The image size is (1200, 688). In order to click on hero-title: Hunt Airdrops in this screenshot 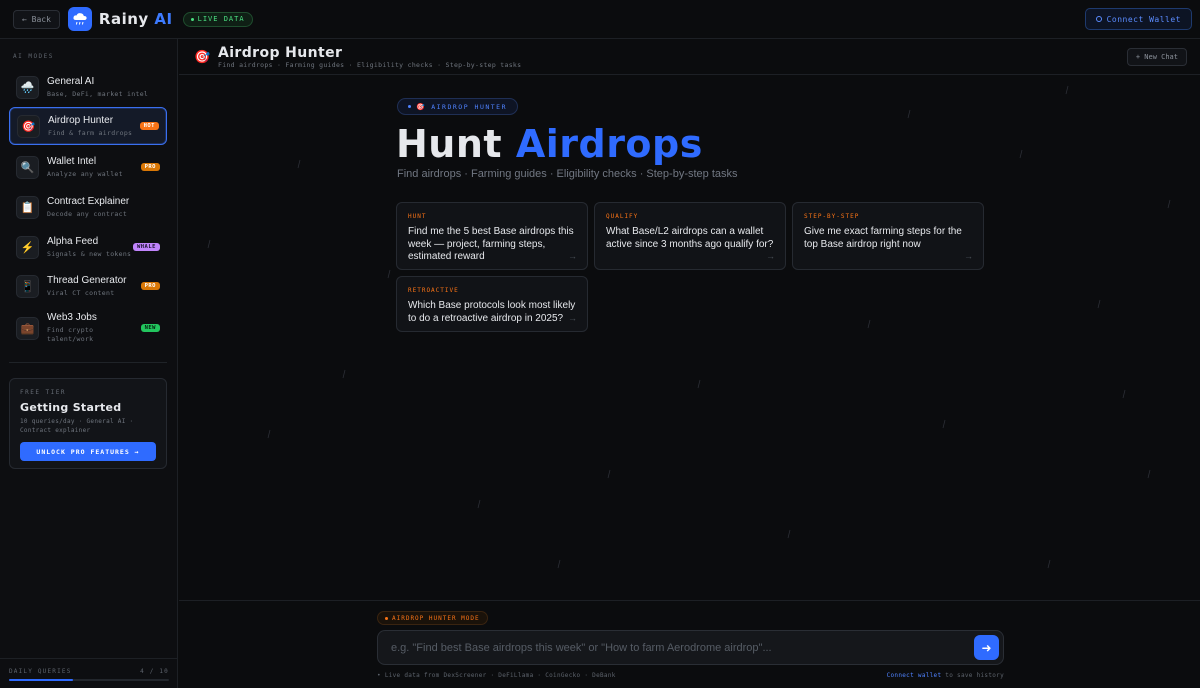, I will do `click(549, 144)`.